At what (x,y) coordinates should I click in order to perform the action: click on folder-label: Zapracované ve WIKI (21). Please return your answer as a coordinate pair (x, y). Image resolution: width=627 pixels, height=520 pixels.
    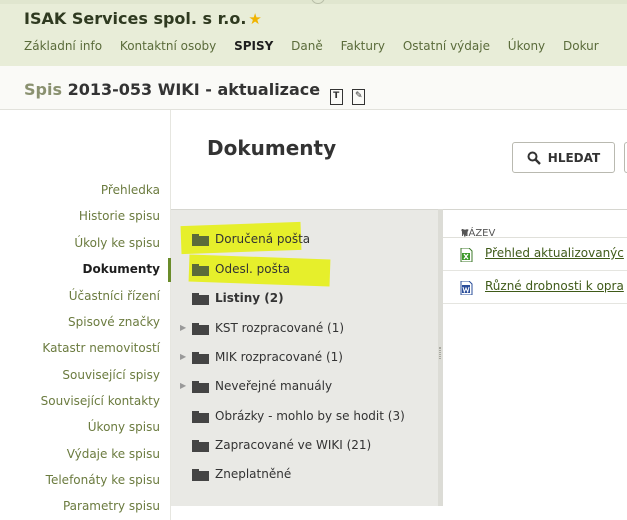
    Looking at the image, I should click on (293, 445).